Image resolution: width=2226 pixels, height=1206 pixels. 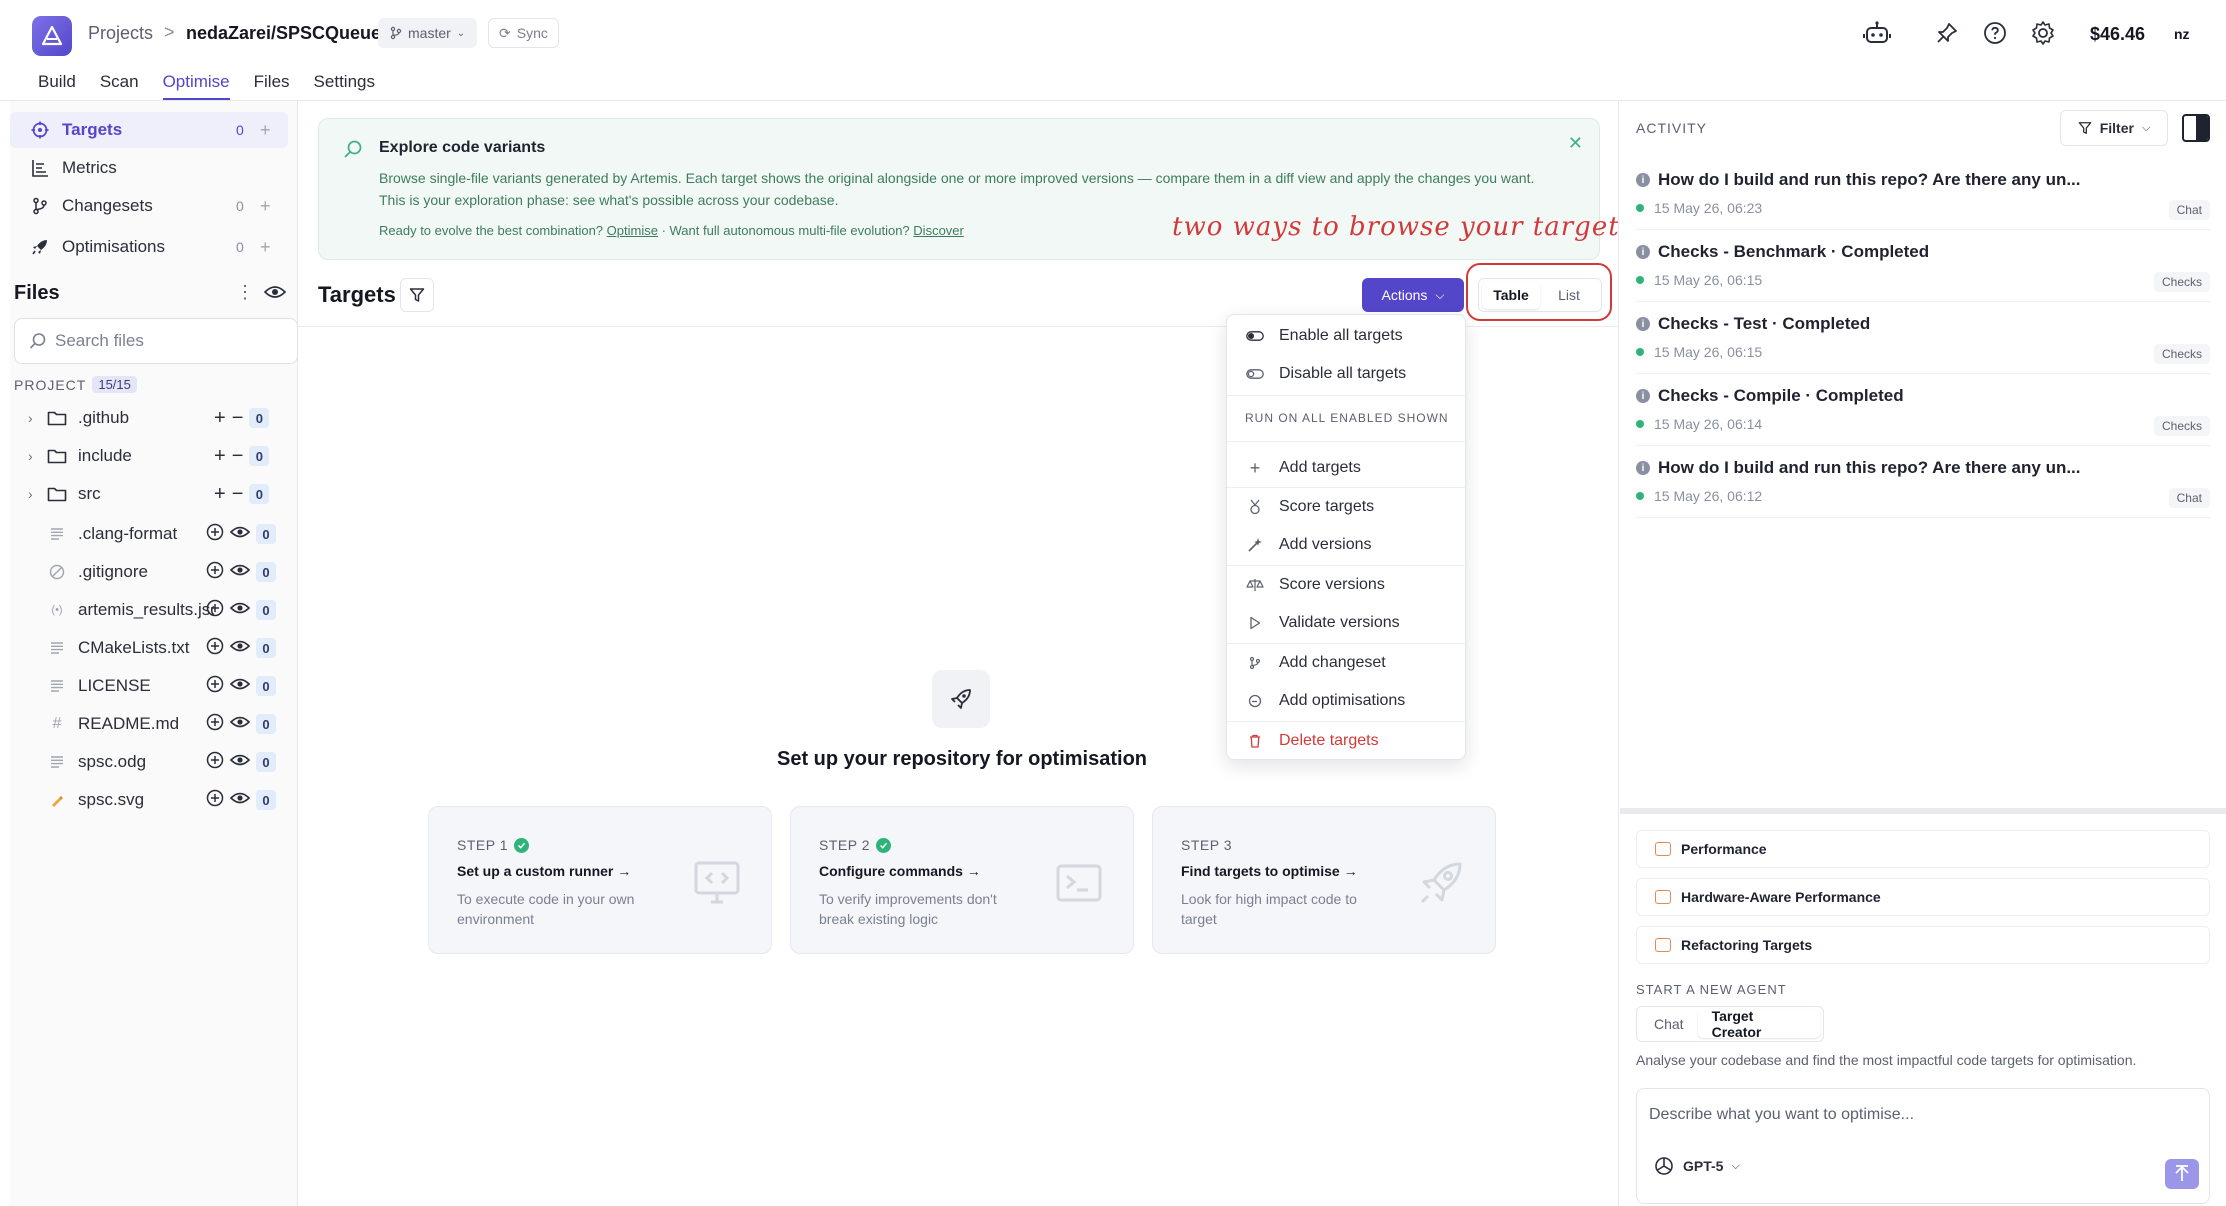 What do you see at coordinates (1923, 945) in the screenshot?
I see `agent-item-refactoring: Refactoring Targets` at bounding box center [1923, 945].